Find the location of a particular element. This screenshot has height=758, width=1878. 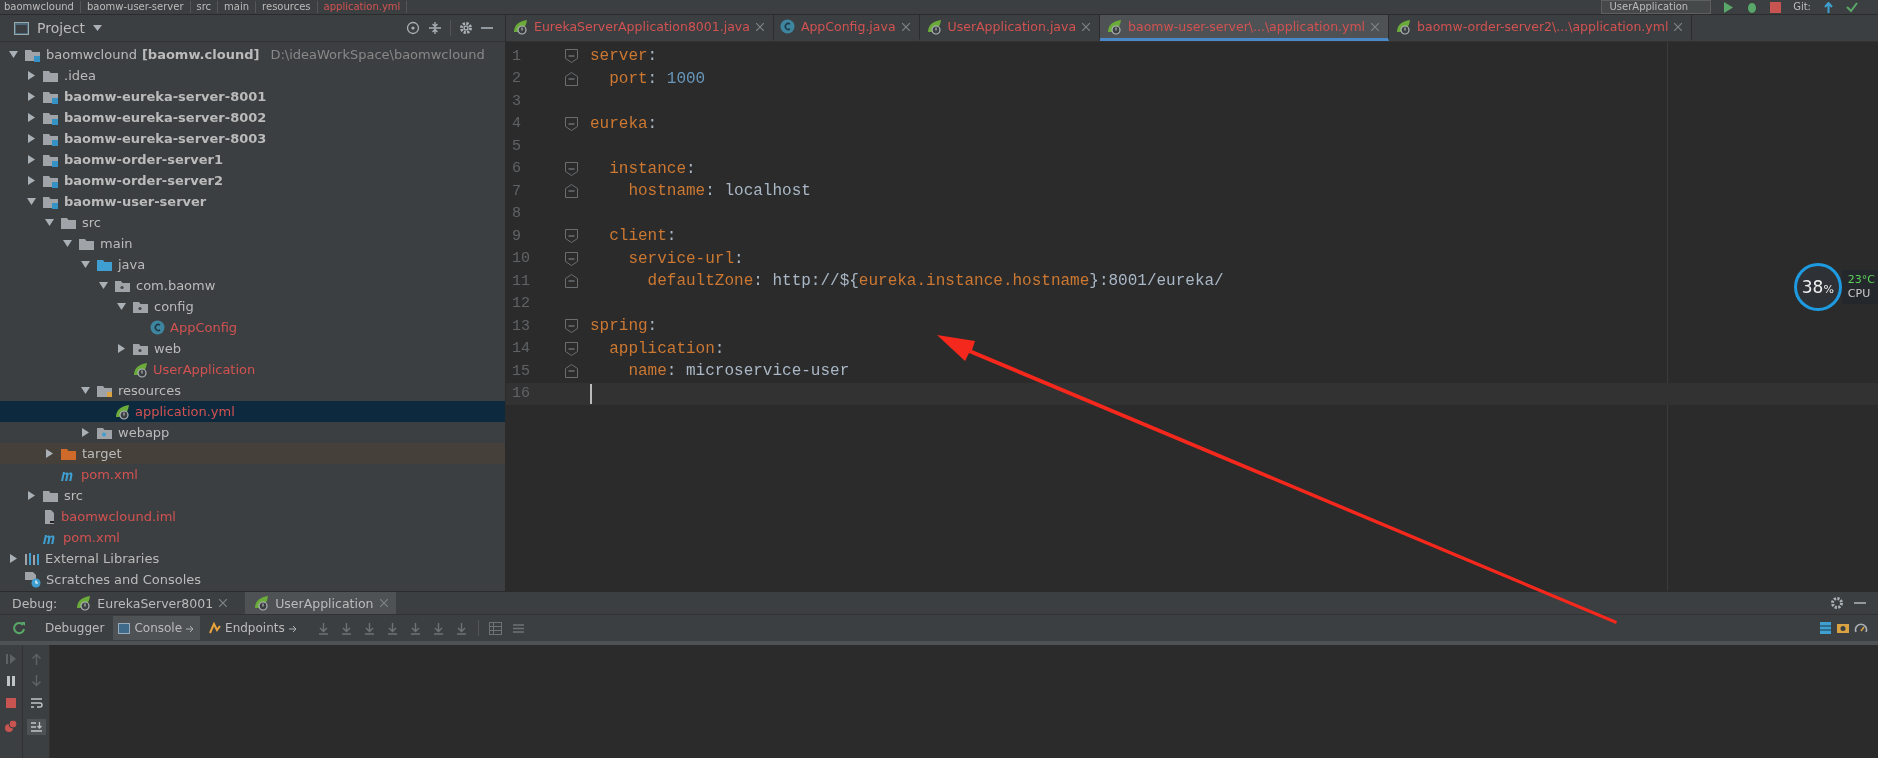

tree-item: baomw-order-server2 is located at coordinates (143, 180).